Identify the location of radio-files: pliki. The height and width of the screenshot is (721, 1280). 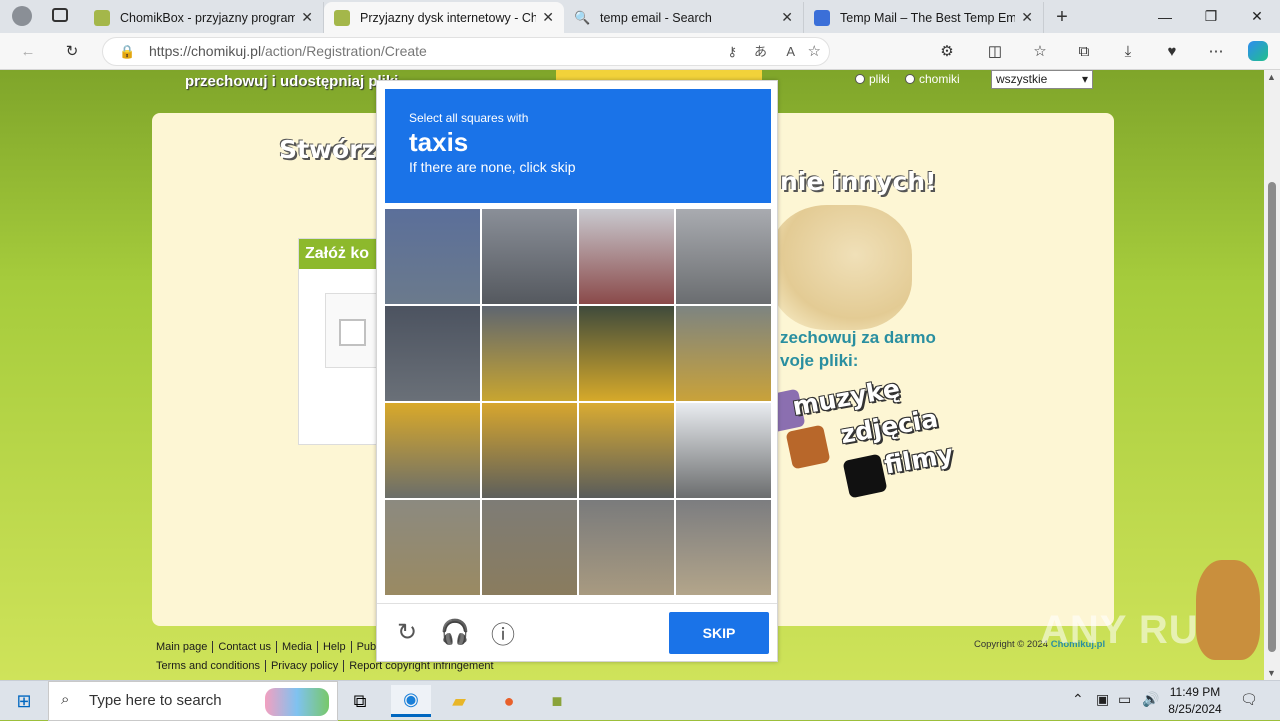
(872, 79).